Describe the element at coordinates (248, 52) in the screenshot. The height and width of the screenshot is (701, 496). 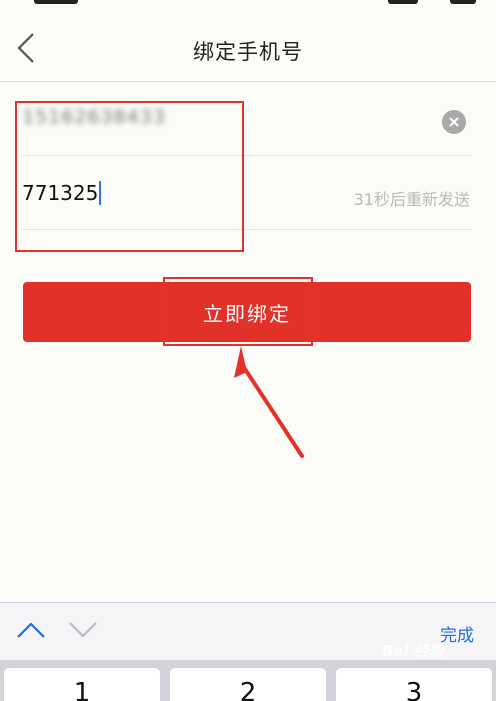
I see `page-title: 绑定手机号` at that location.